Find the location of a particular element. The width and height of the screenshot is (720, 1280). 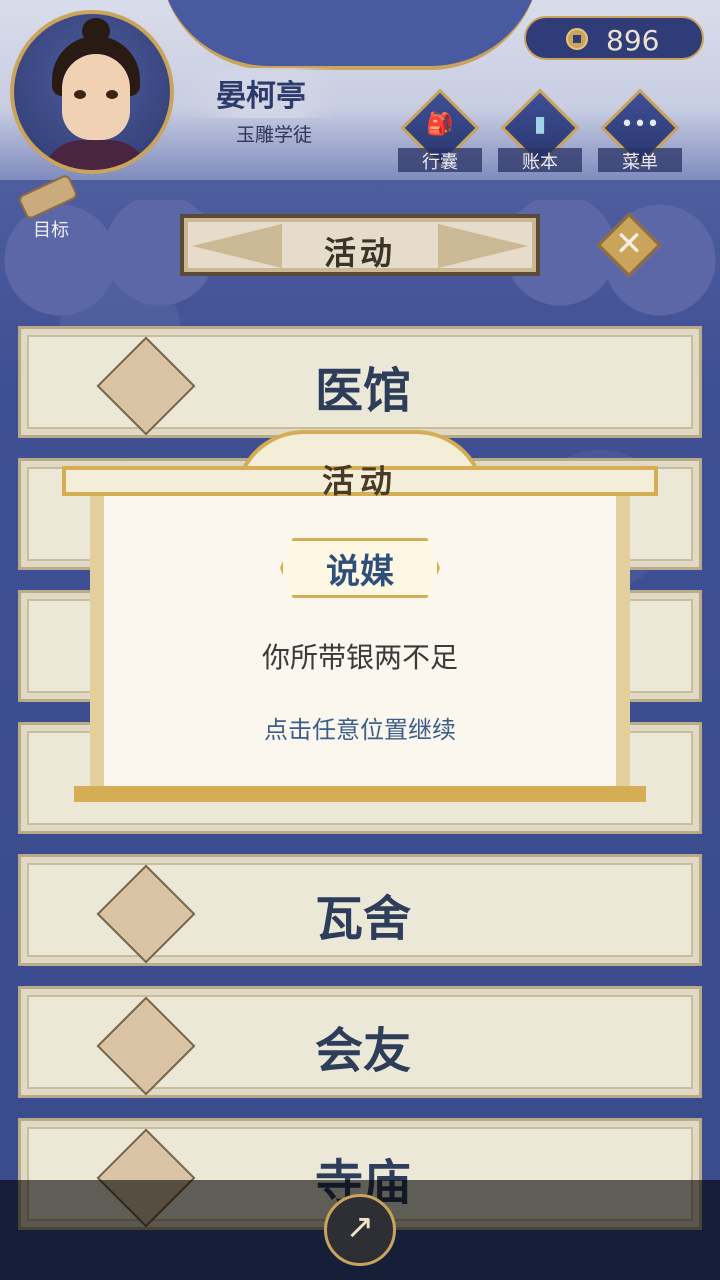

share-icon: ↗ is located at coordinates (360, 1227).